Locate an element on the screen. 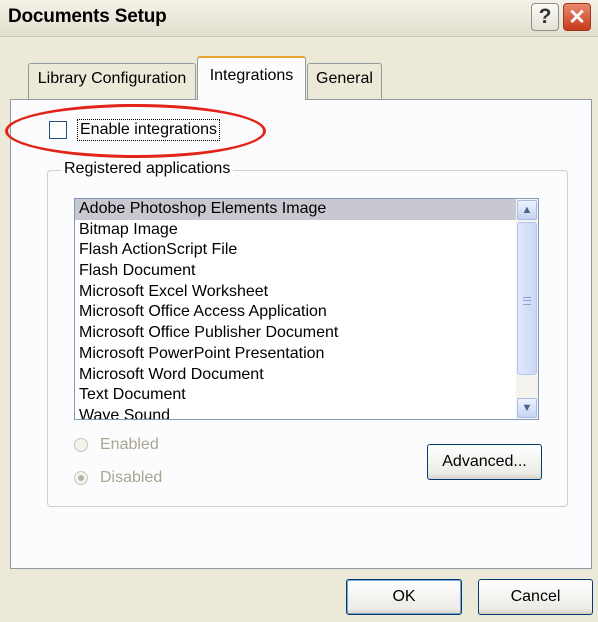 This screenshot has height=622, width=598. chevron-up-icon: ▲ is located at coordinates (527, 210).